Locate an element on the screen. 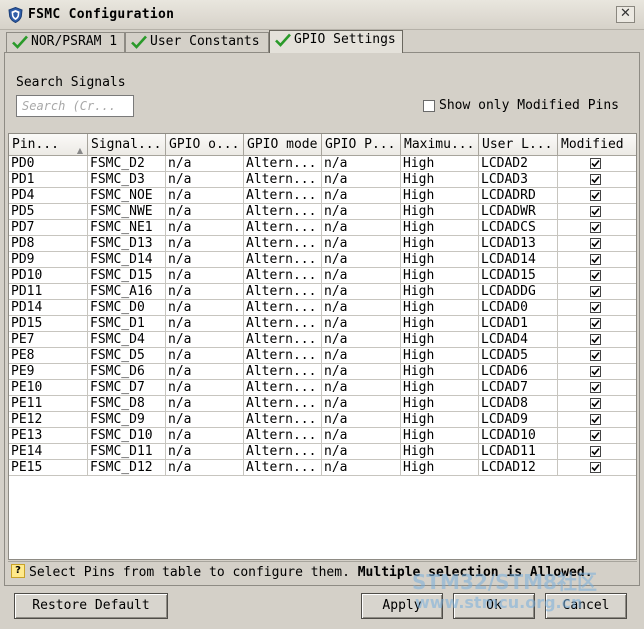 This screenshot has width=644, height=629. show-modified-checkbox is located at coordinates (429, 106).